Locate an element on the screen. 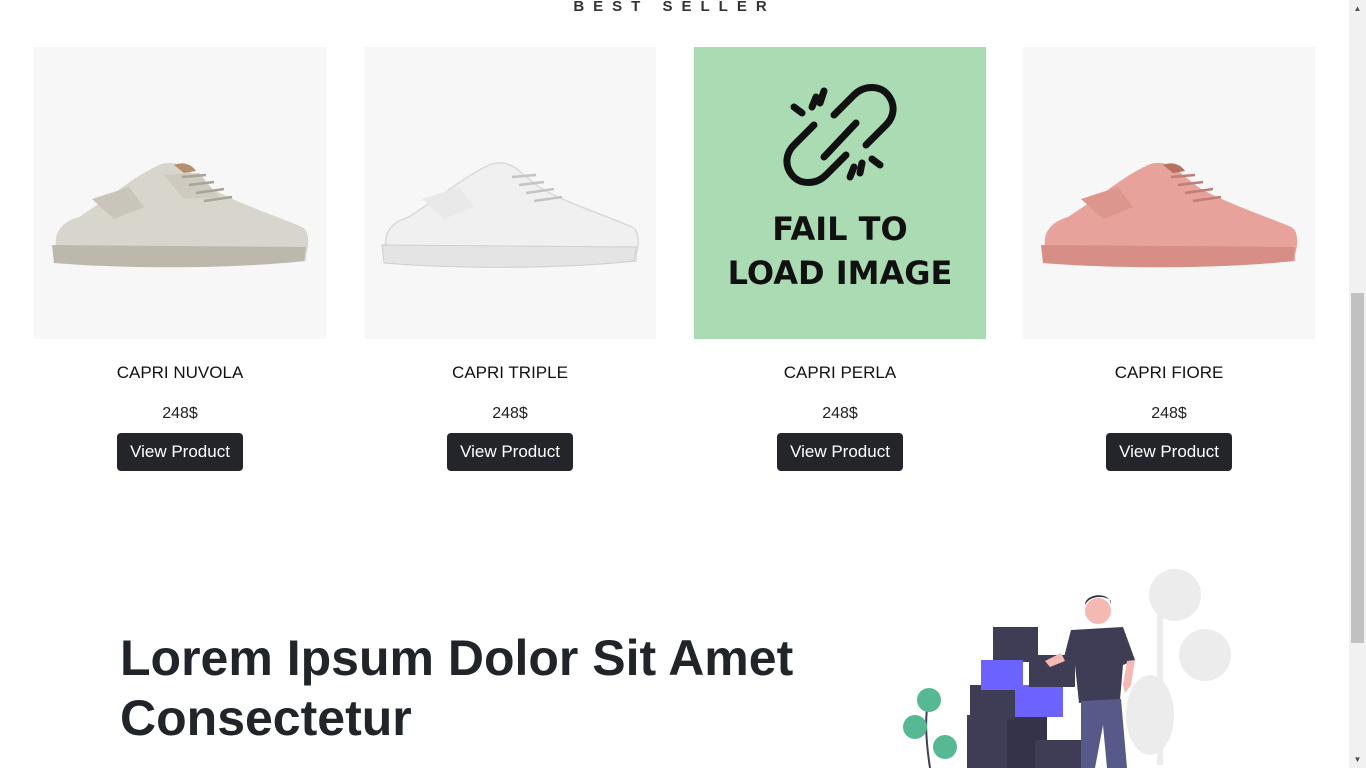 The image size is (1366, 768). image-error-text: FAIL TO LOAD IMAGE is located at coordinates (840, 251).